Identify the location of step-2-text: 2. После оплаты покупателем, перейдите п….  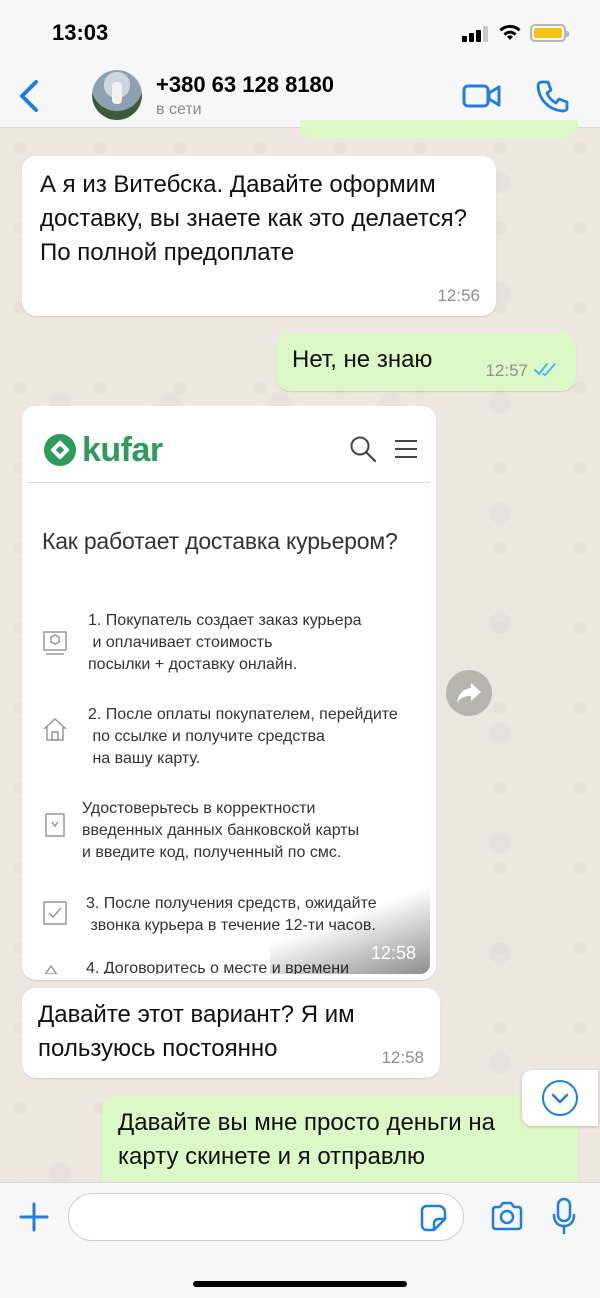
(243, 736).